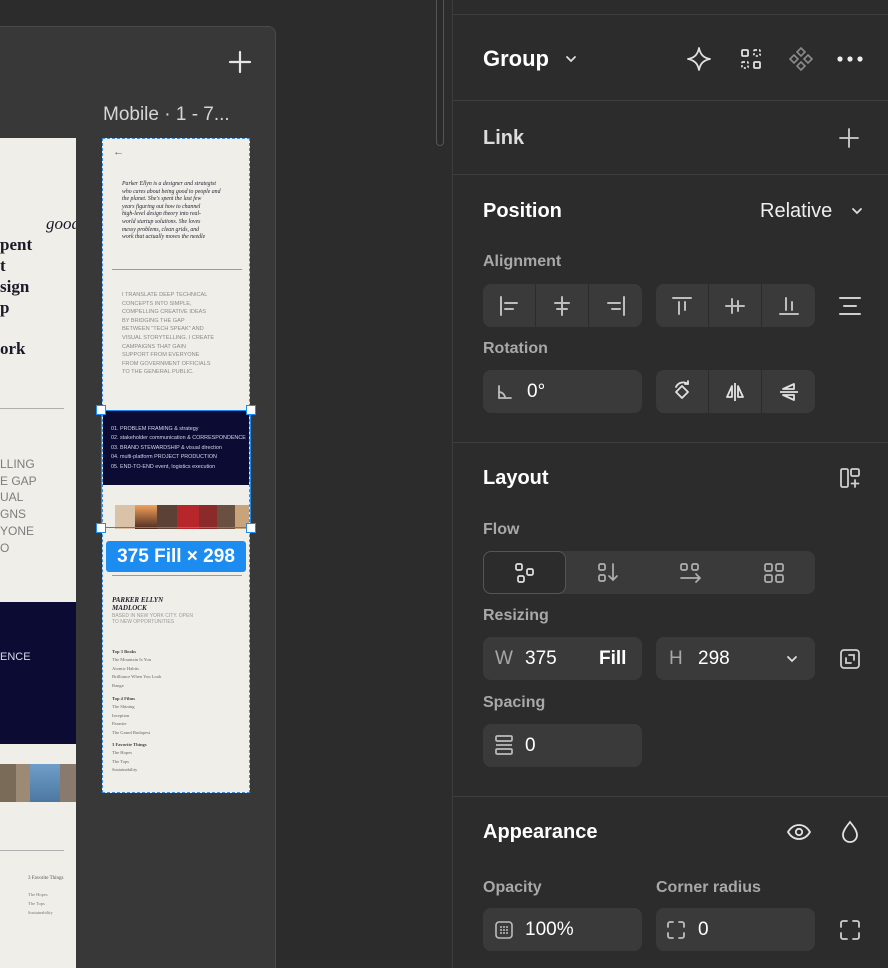 This screenshot has height=968, width=888. I want to click on alignment-label: Alignment, so click(522, 261).